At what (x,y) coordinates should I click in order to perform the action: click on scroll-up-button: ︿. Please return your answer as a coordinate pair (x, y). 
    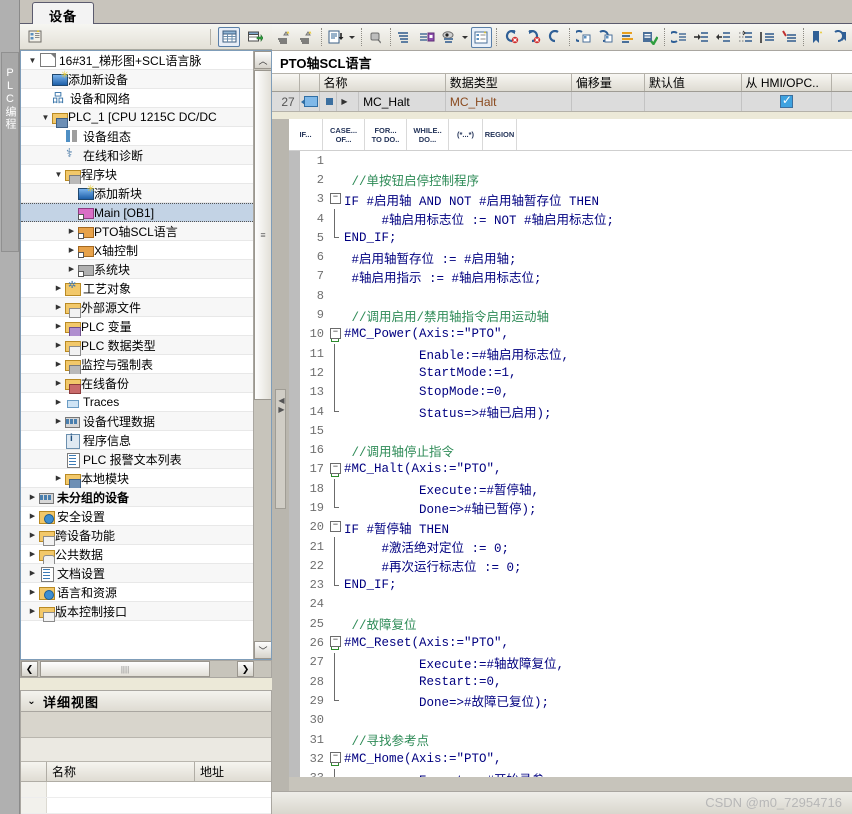
    Looking at the image, I should click on (262, 60).